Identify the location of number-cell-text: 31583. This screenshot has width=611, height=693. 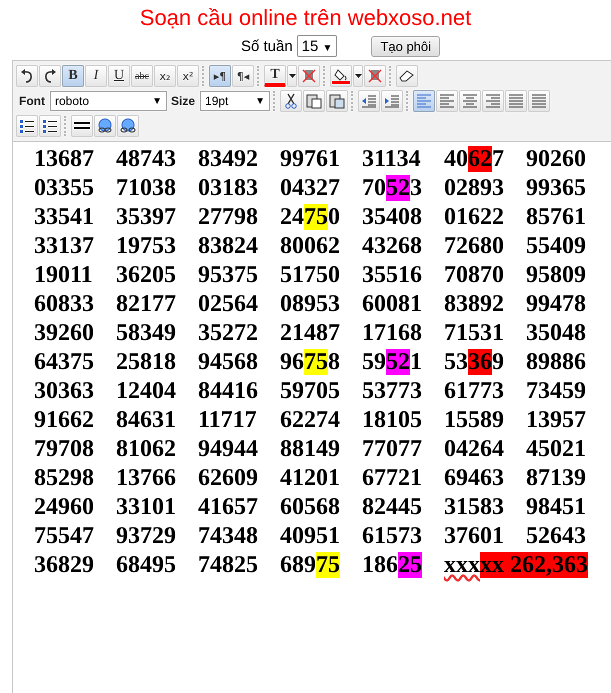
(474, 507).